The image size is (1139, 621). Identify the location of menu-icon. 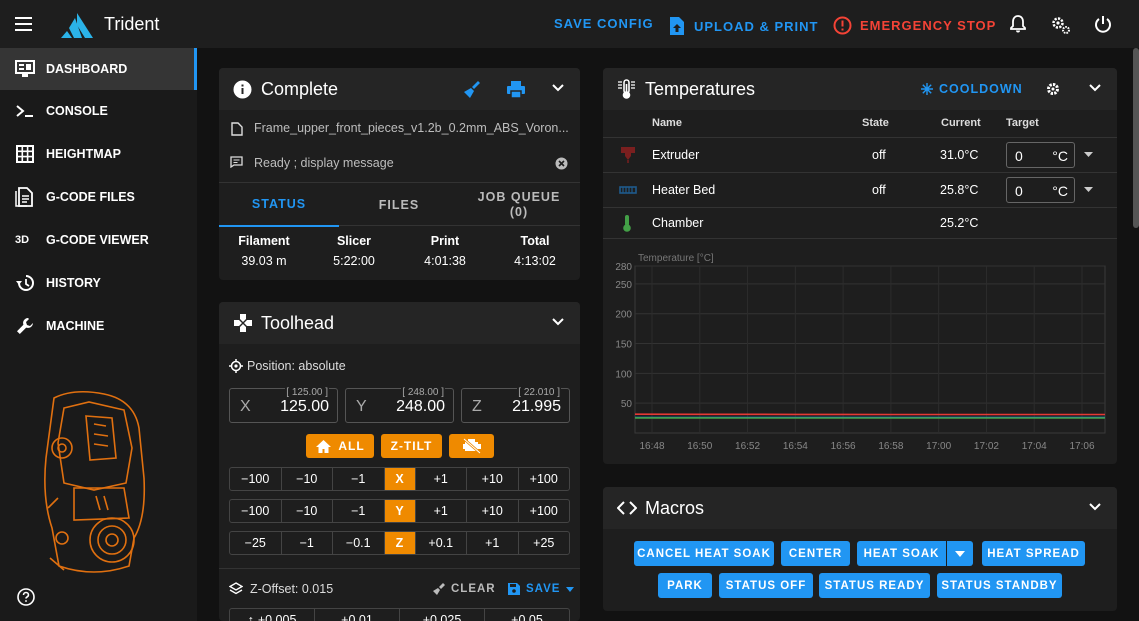
(24, 24).